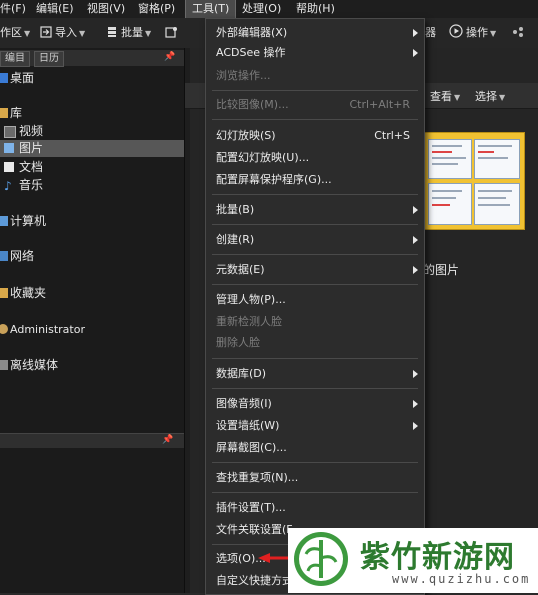  What do you see at coordinates (9, 167) in the screenshot?
I see `document-icon` at bounding box center [9, 167].